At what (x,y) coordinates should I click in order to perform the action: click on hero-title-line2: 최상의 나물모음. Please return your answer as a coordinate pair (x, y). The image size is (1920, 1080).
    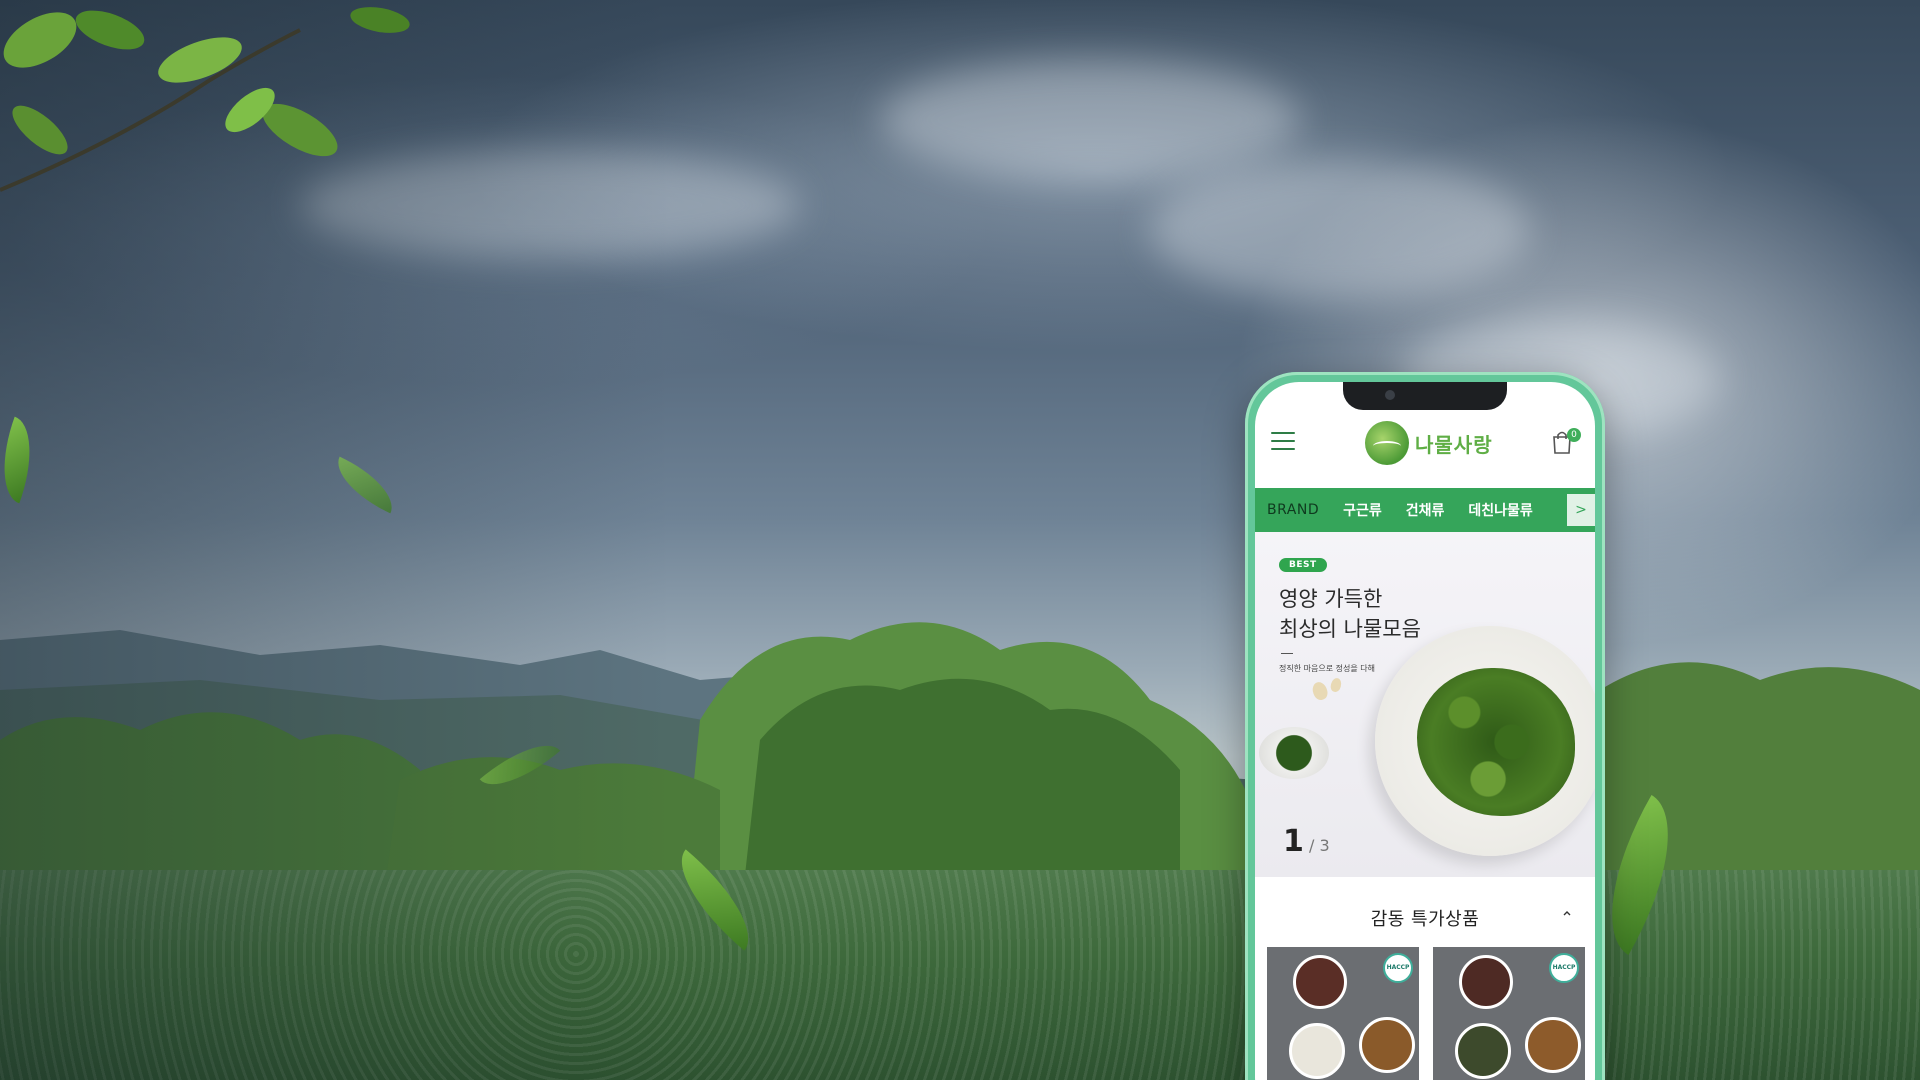
    Looking at the image, I should click on (1350, 629).